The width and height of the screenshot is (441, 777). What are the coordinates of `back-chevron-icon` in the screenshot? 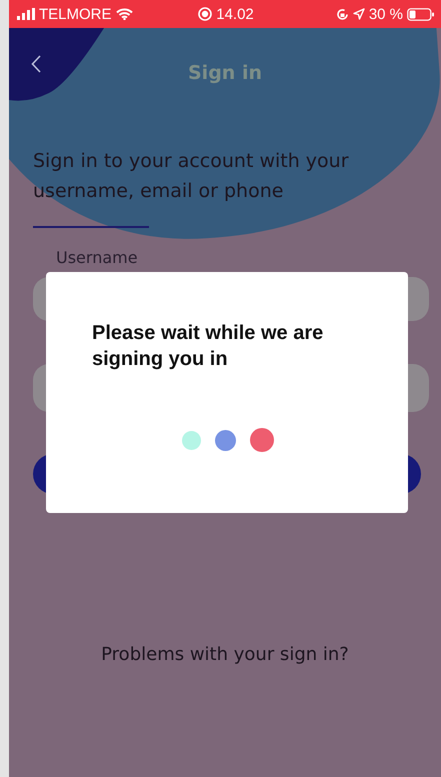 It's located at (36, 64).